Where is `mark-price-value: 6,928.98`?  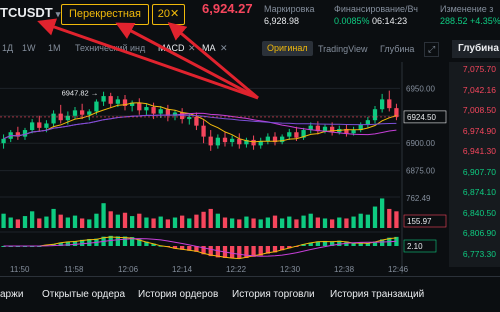
mark-price-value: 6,928.98 is located at coordinates (282, 21).